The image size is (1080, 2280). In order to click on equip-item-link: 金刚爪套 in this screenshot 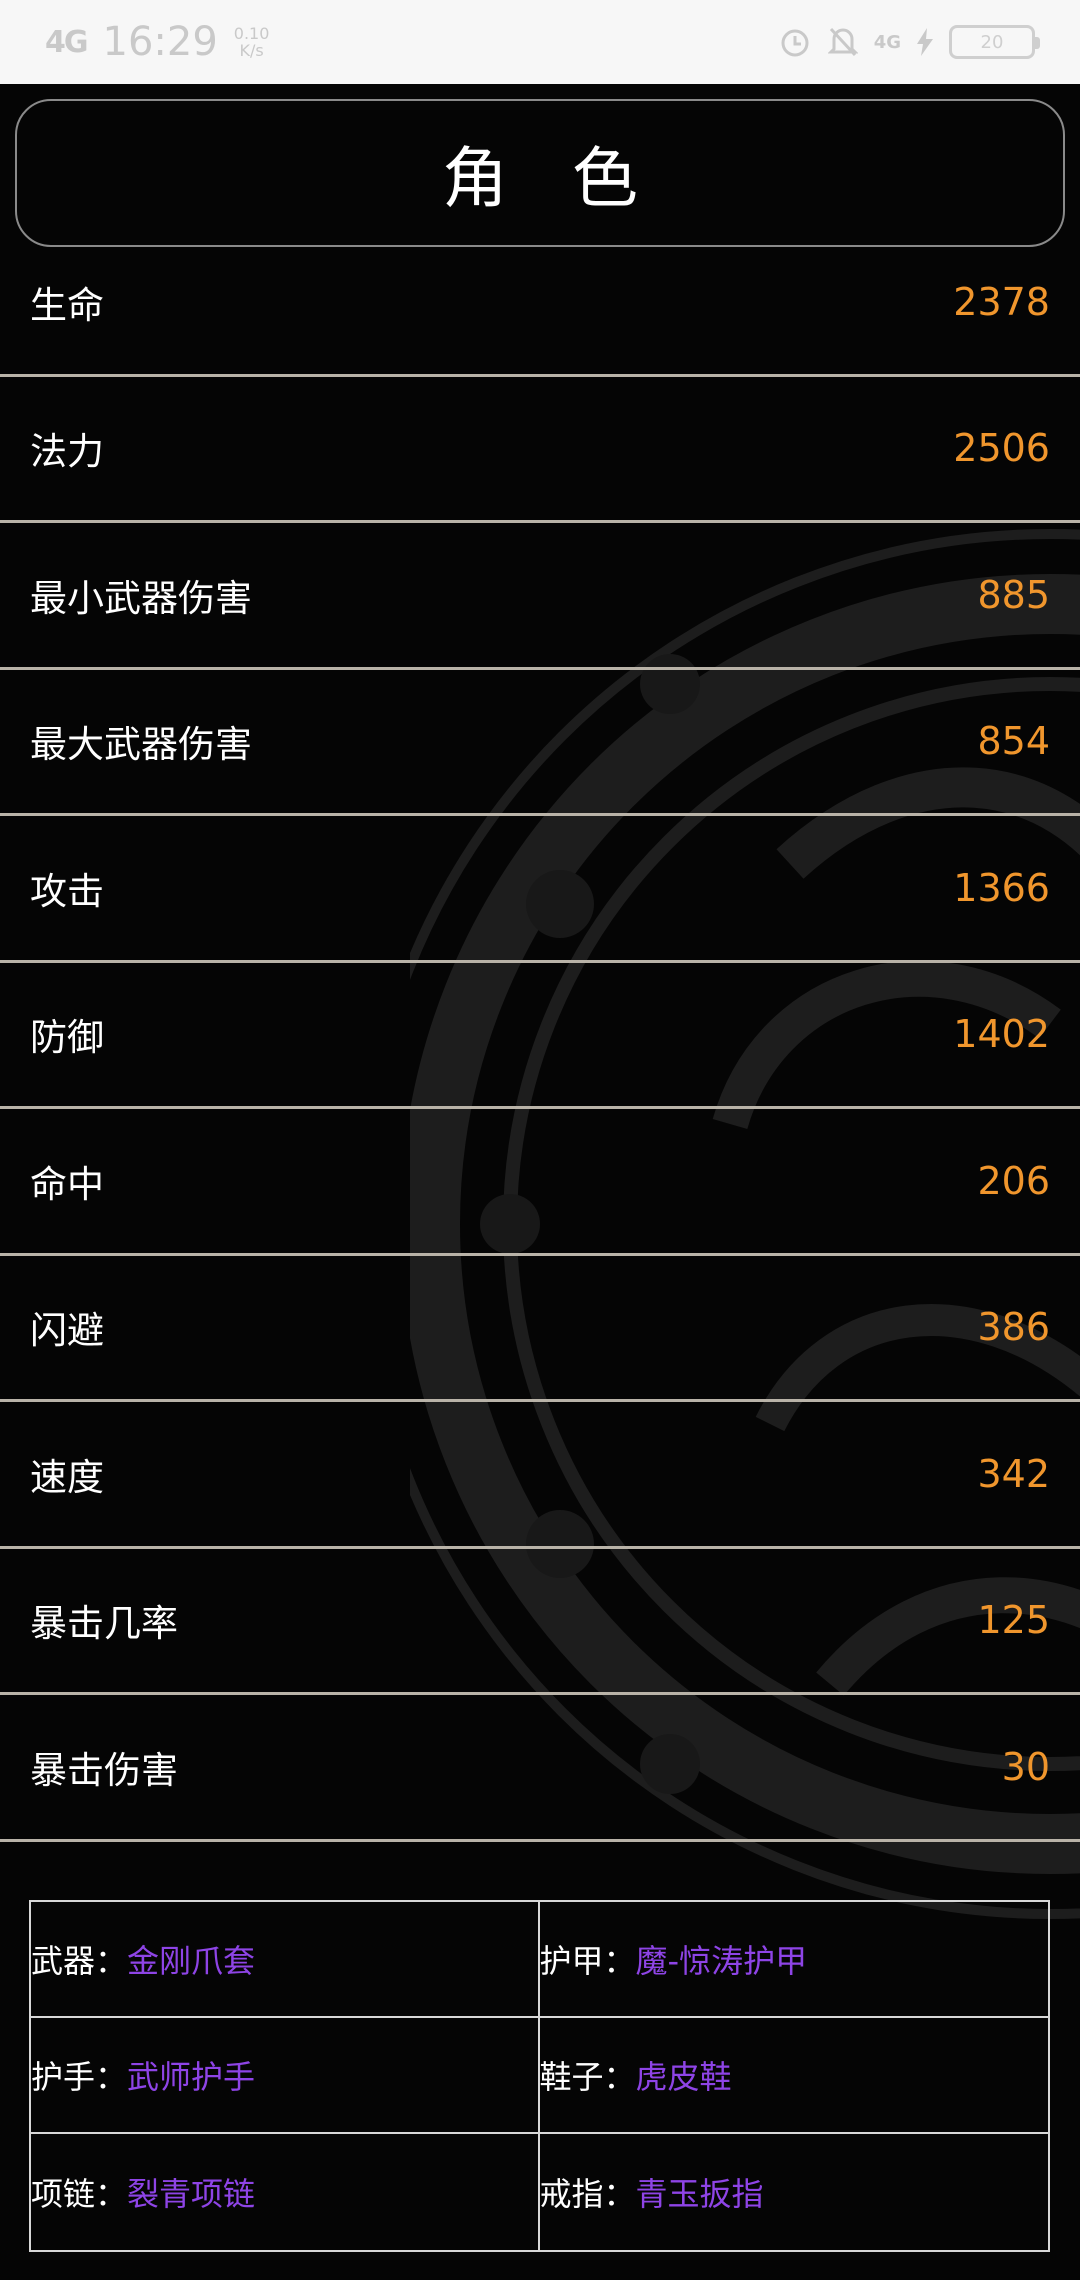, I will do `click(191, 1959)`.